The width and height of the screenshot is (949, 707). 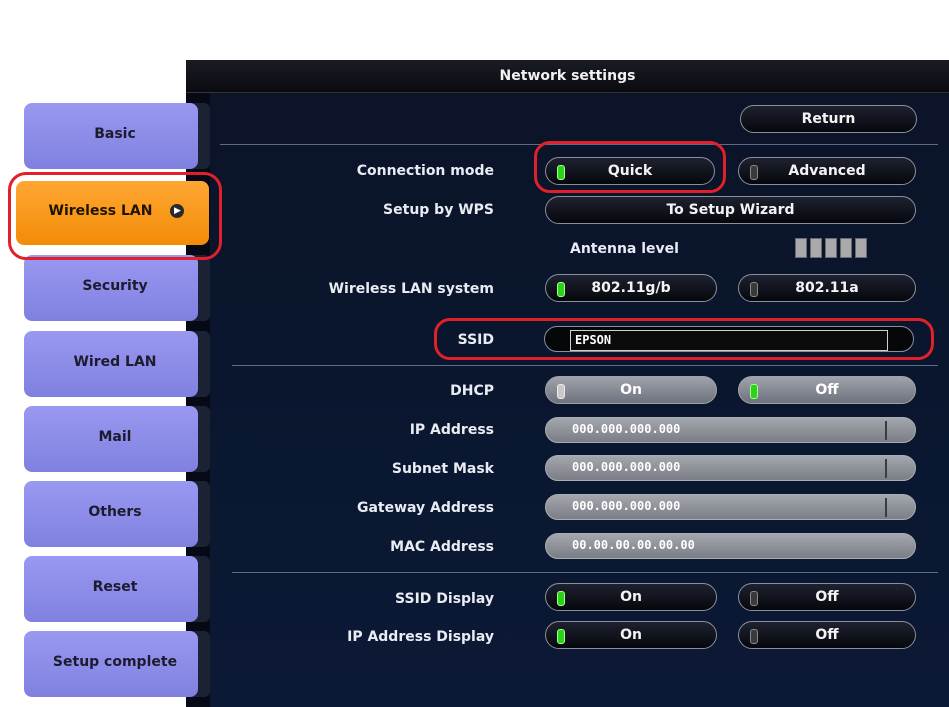 I want to click on tab-security: Security, so click(x=111, y=288).